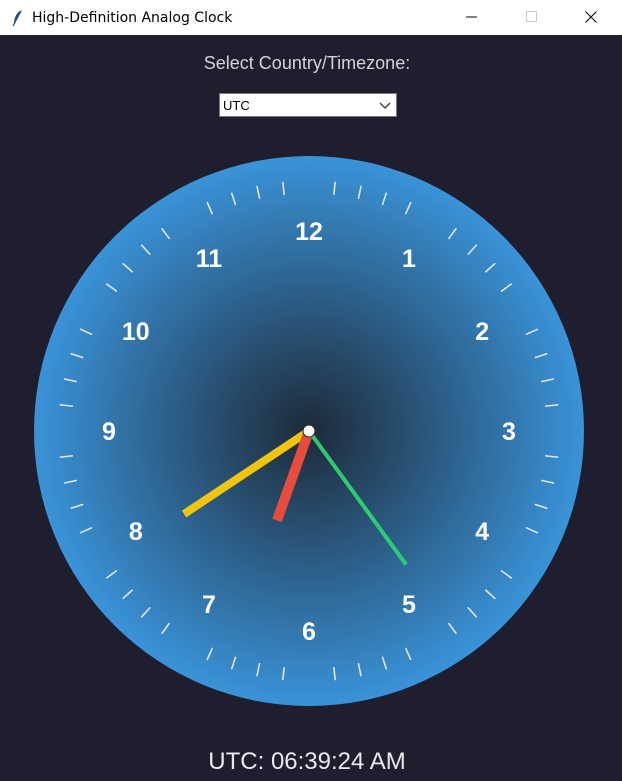 The height and width of the screenshot is (781, 622). What do you see at coordinates (209, 259) in the screenshot?
I see `clock-numeral: 11` at bounding box center [209, 259].